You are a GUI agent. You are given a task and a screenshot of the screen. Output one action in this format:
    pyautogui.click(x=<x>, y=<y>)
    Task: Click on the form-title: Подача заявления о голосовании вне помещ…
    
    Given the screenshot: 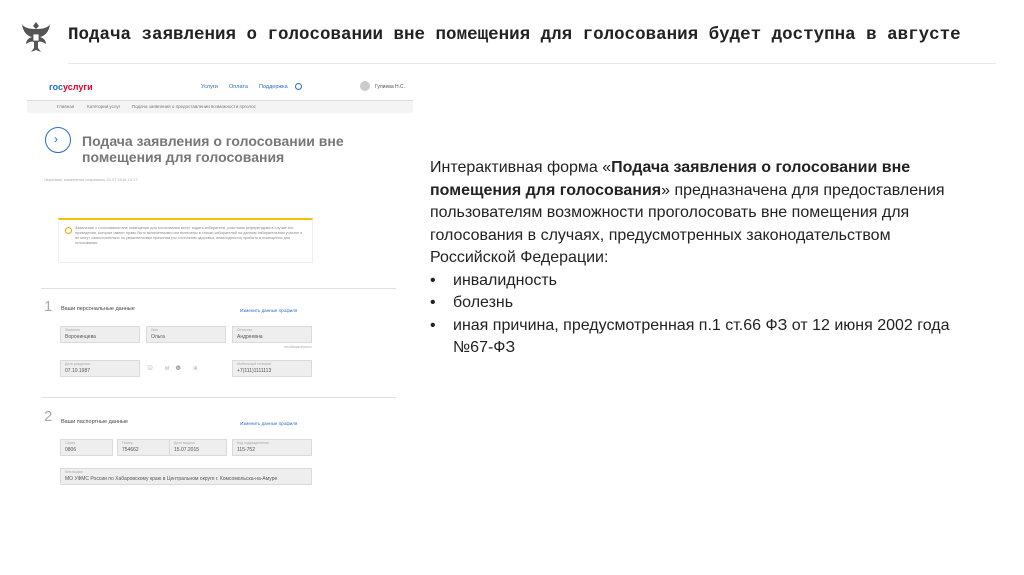 What is the action you would take?
    pyautogui.click(x=213, y=149)
    